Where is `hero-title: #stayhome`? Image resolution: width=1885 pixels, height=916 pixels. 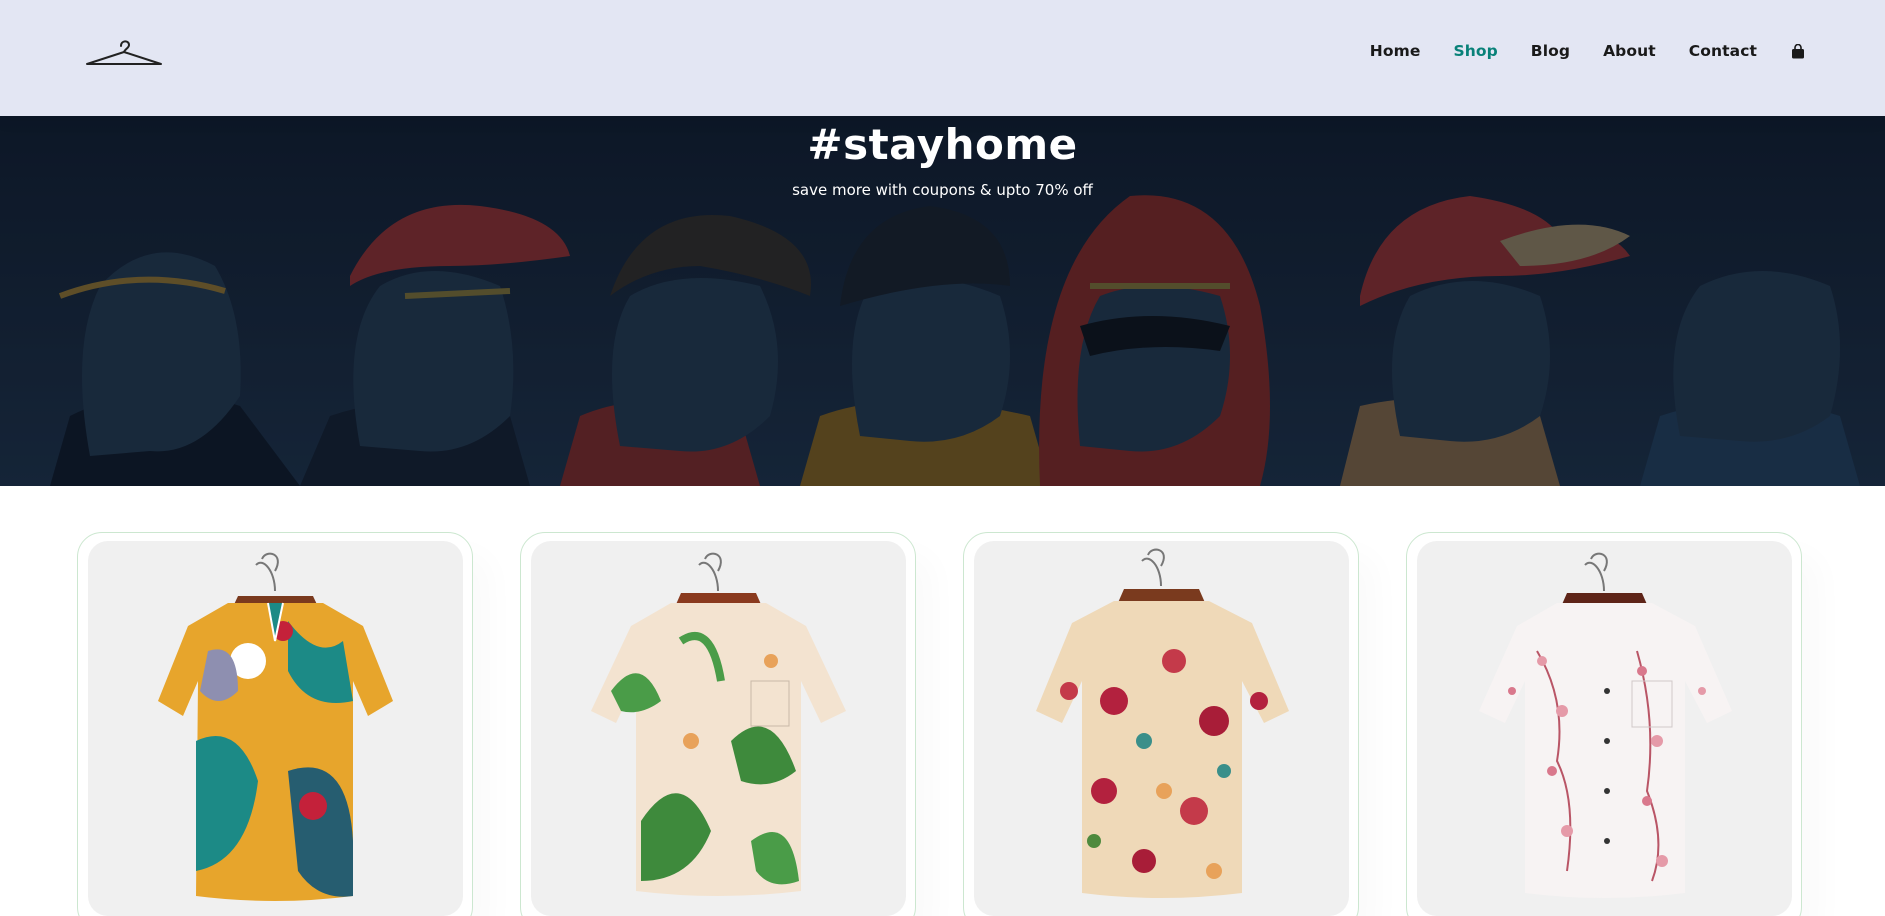
hero-title: #stayhome is located at coordinates (942, 144).